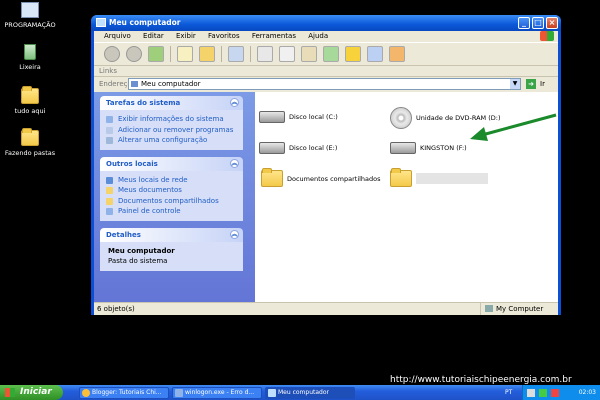  What do you see at coordinates (30, 52) in the screenshot?
I see `recycle-bin-icon` at bounding box center [30, 52].